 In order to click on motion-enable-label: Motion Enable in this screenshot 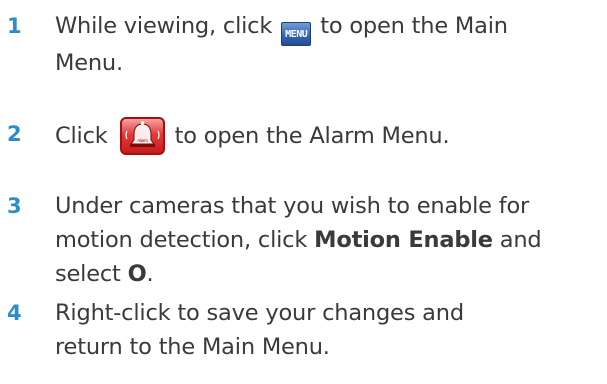, I will do `click(403, 240)`.